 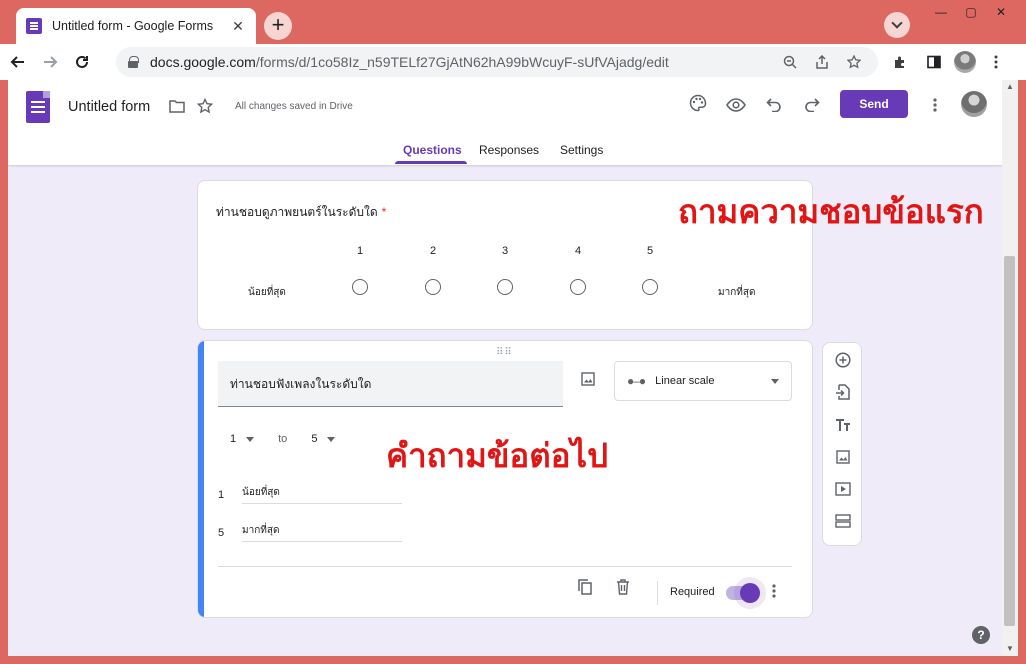 What do you see at coordinates (843, 395) in the screenshot?
I see `import-questions-icon` at bounding box center [843, 395].